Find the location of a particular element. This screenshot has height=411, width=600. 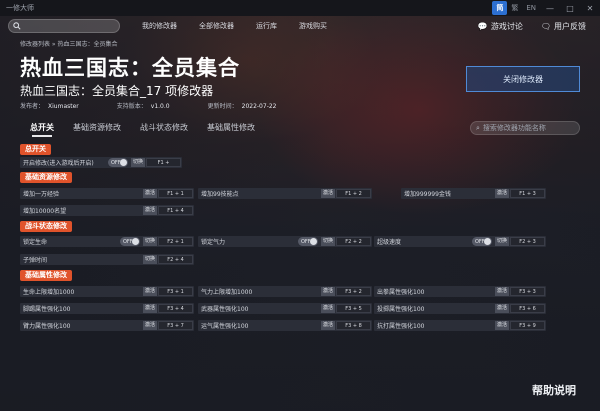

cheat-row: 臂力属性强化100 激活 F3 + 7 is located at coordinates (107, 325).